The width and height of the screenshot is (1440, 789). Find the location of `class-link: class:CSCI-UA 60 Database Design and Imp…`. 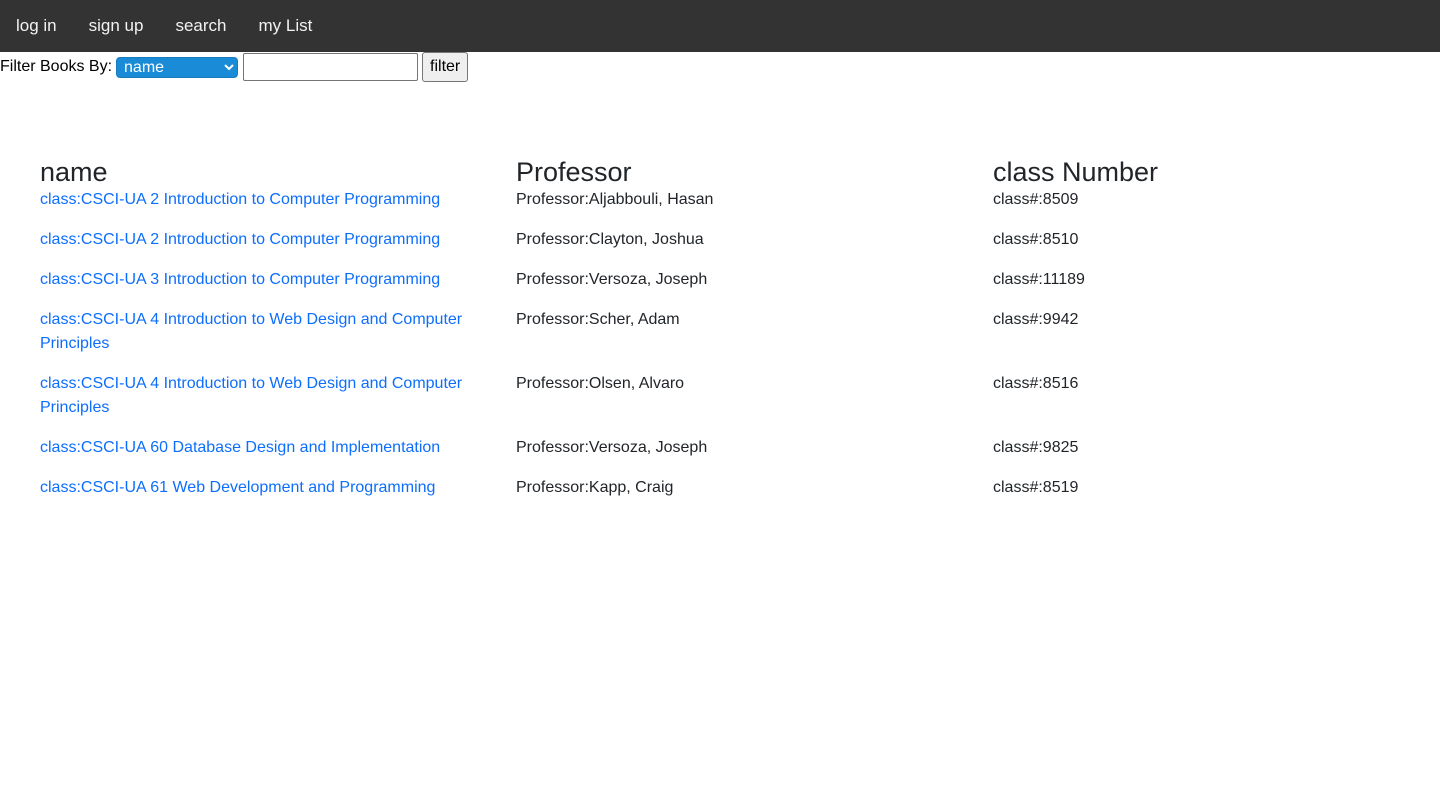

class-link: class:CSCI-UA 60 Database Design and Imp… is located at coordinates (278, 448).